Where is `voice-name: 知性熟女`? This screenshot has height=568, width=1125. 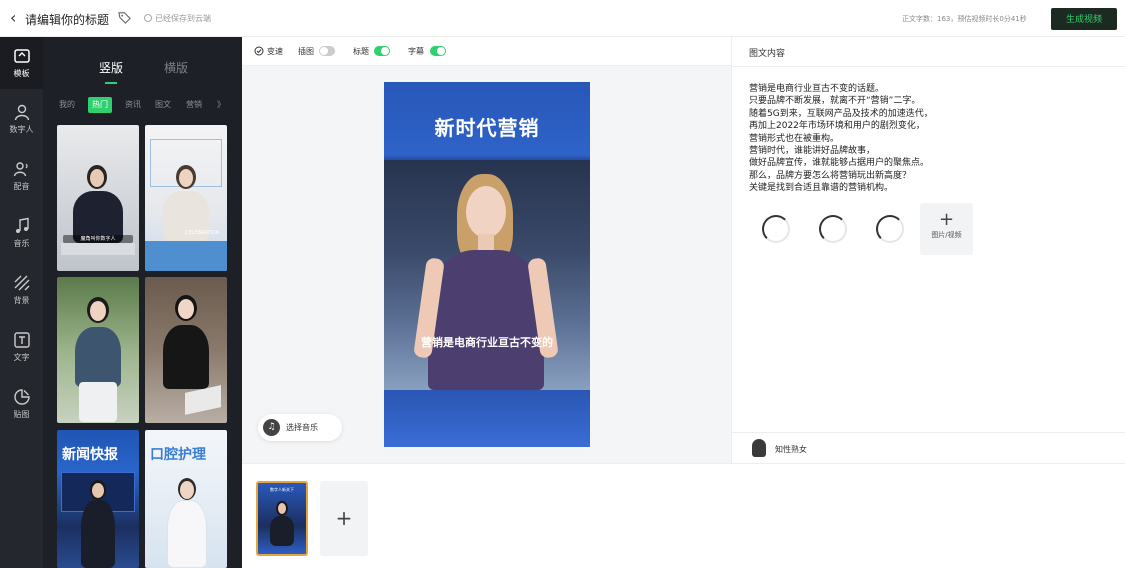
voice-name: 知性熟女 is located at coordinates (791, 449).